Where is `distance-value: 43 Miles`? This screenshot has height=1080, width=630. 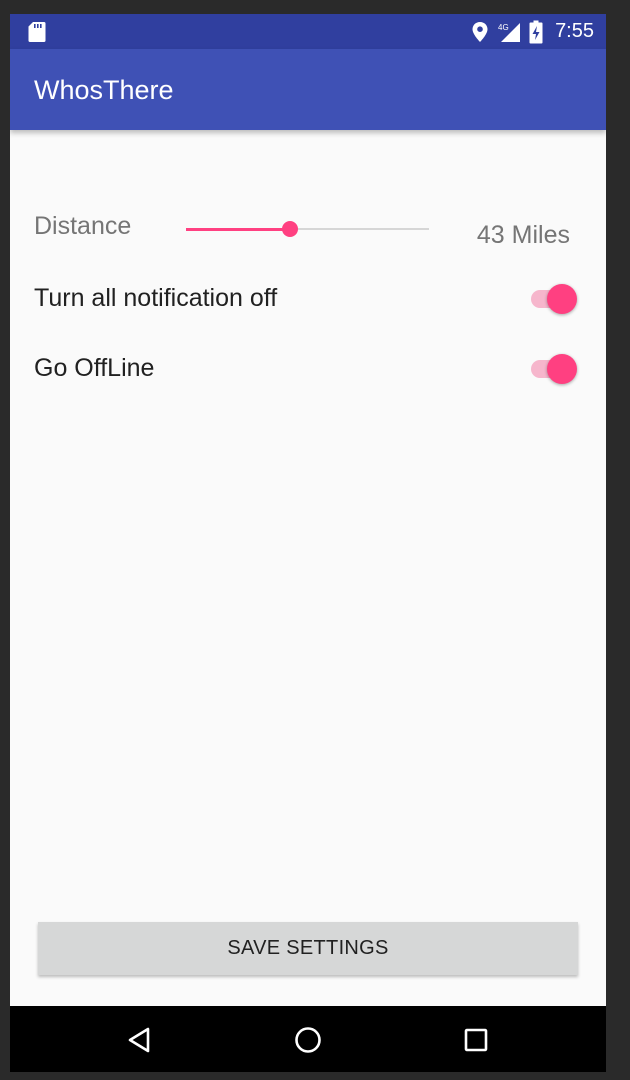 distance-value: 43 Miles is located at coordinates (523, 235).